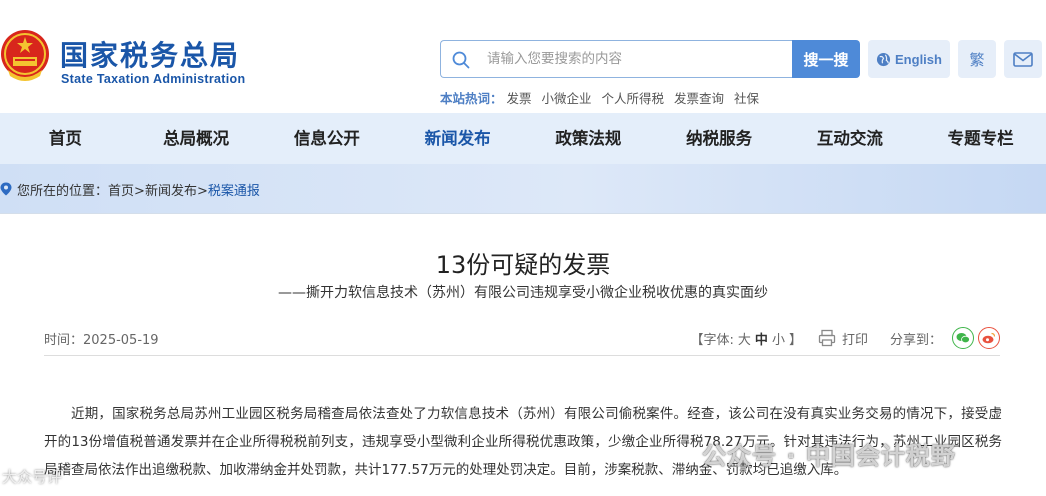  What do you see at coordinates (523, 189) in the screenshot?
I see `breadcrumb-bar: 您所在的位置：首页>新闻发布>税案通报` at bounding box center [523, 189].